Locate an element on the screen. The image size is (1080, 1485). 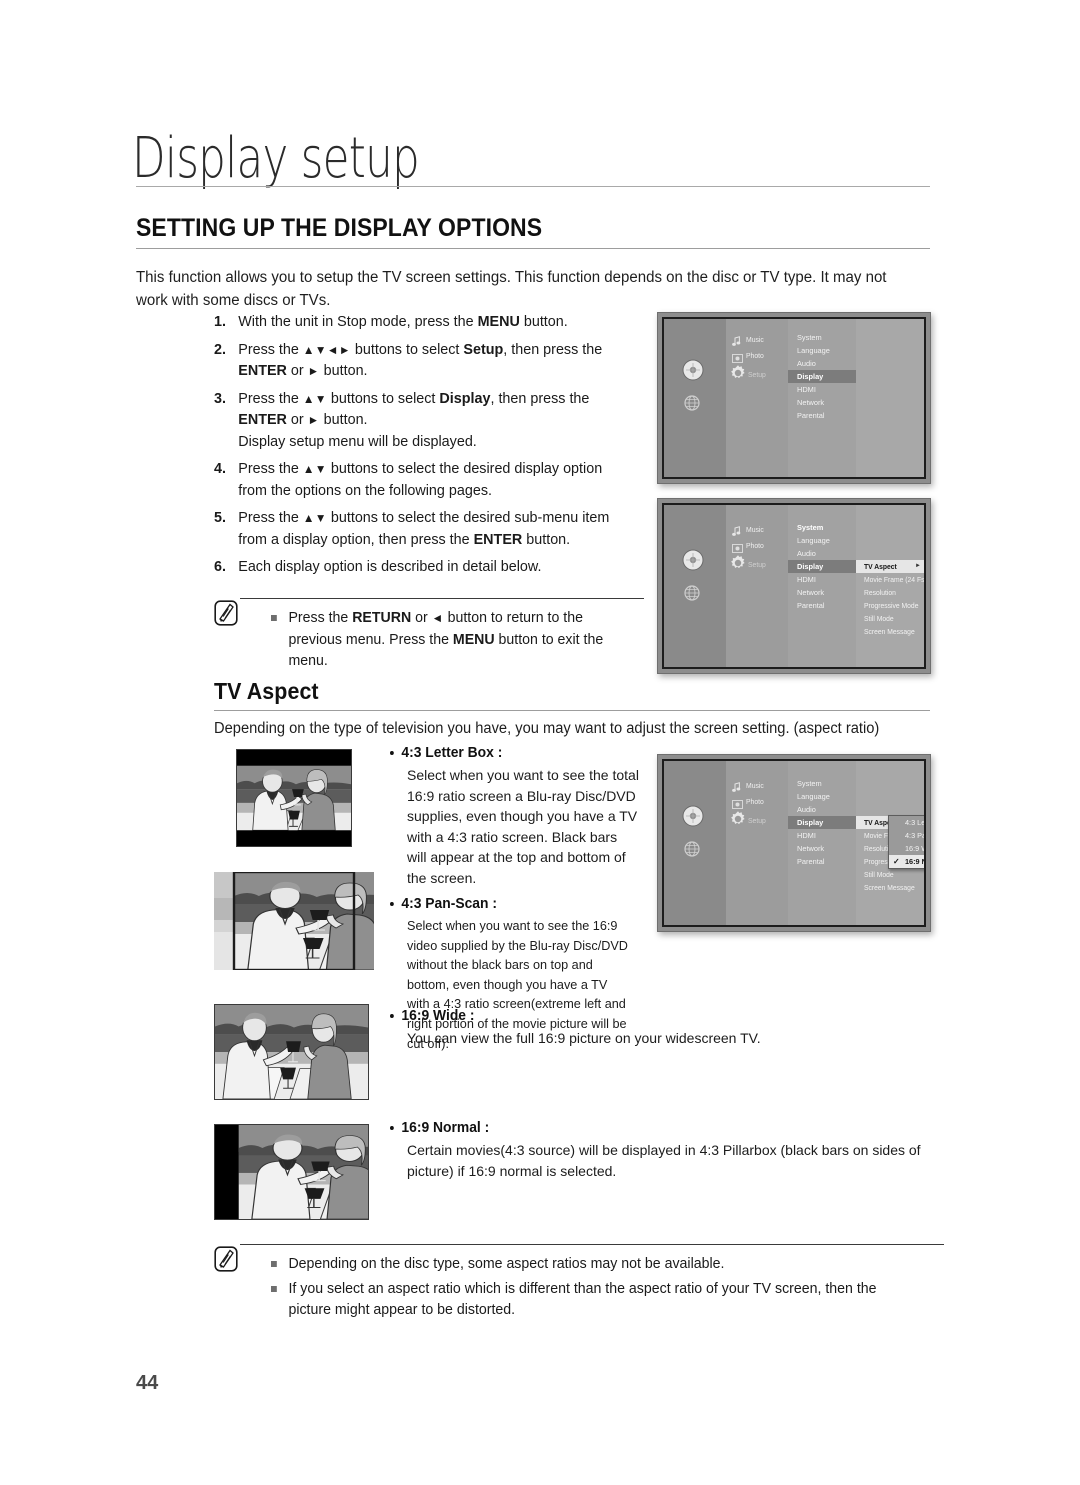
step-number: 2. is located at coordinates (220, 349).